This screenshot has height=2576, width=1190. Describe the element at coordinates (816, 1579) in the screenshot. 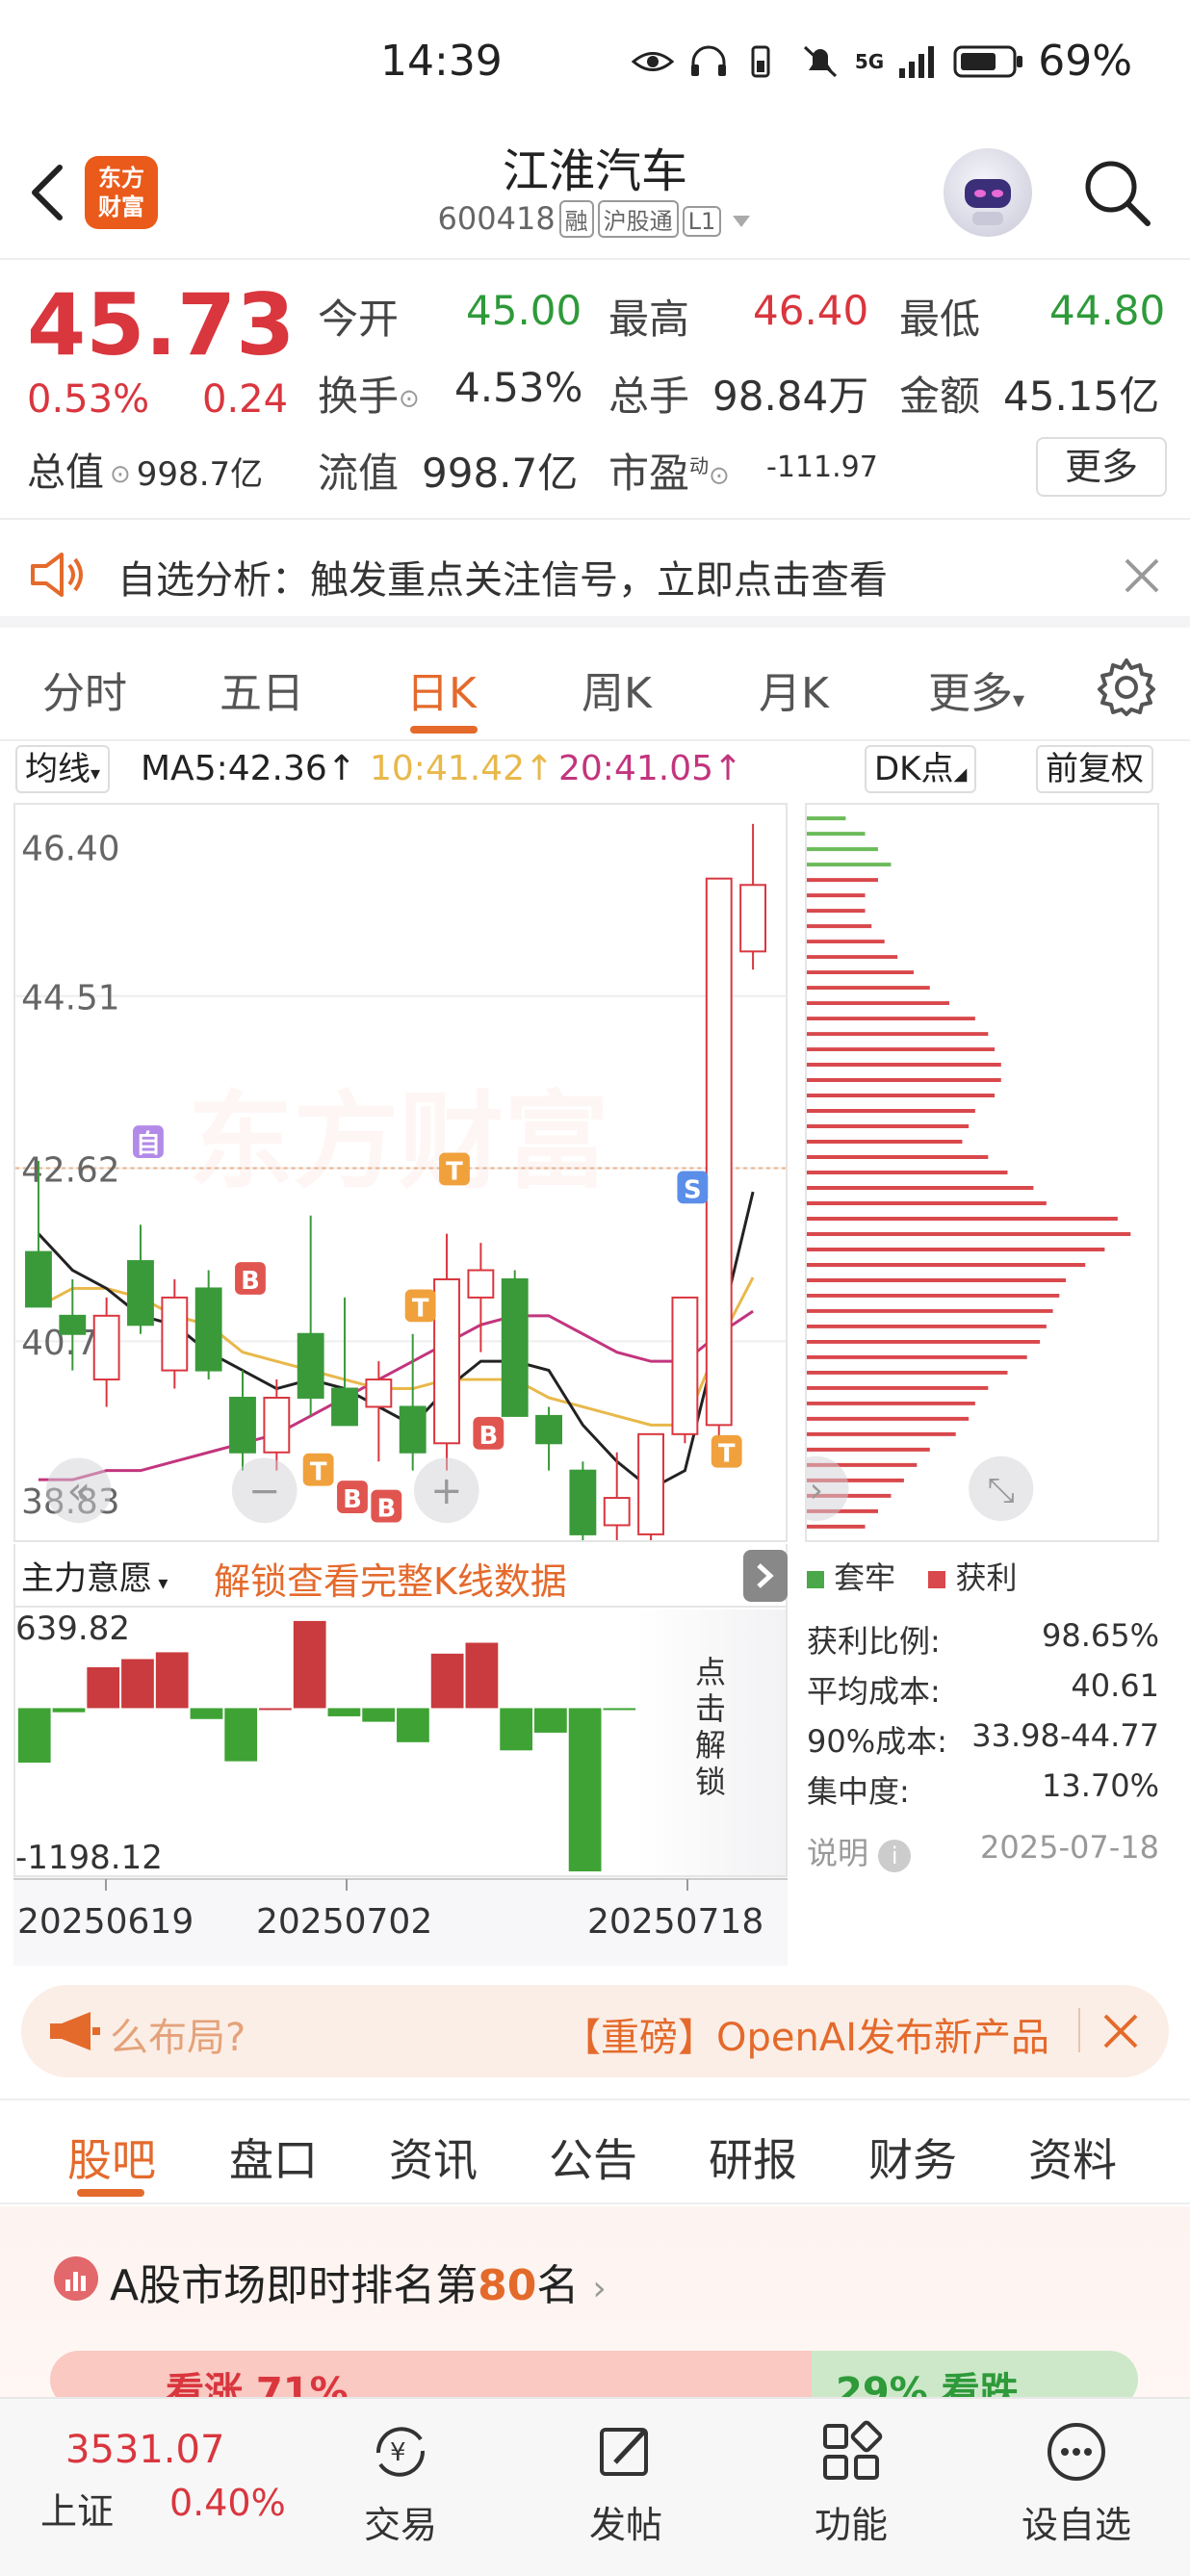

I see `trap-swatch` at that location.